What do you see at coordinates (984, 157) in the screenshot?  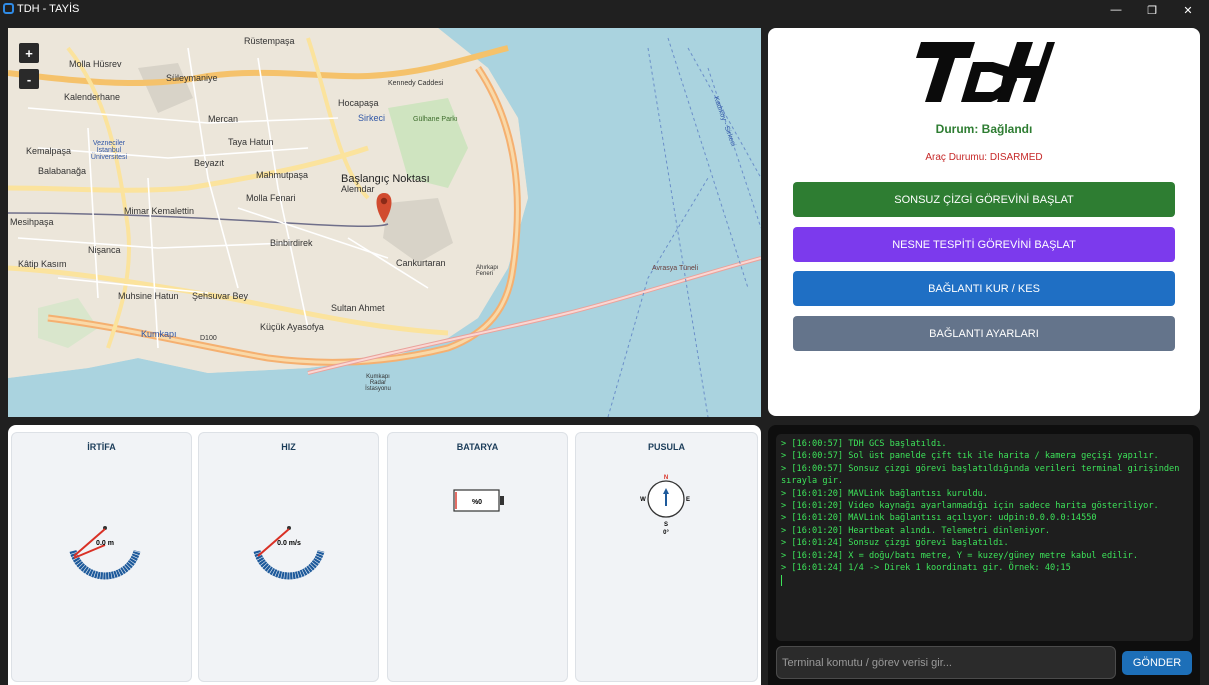 I see `vehicle-status: Araç Durumu: DISARMED` at bounding box center [984, 157].